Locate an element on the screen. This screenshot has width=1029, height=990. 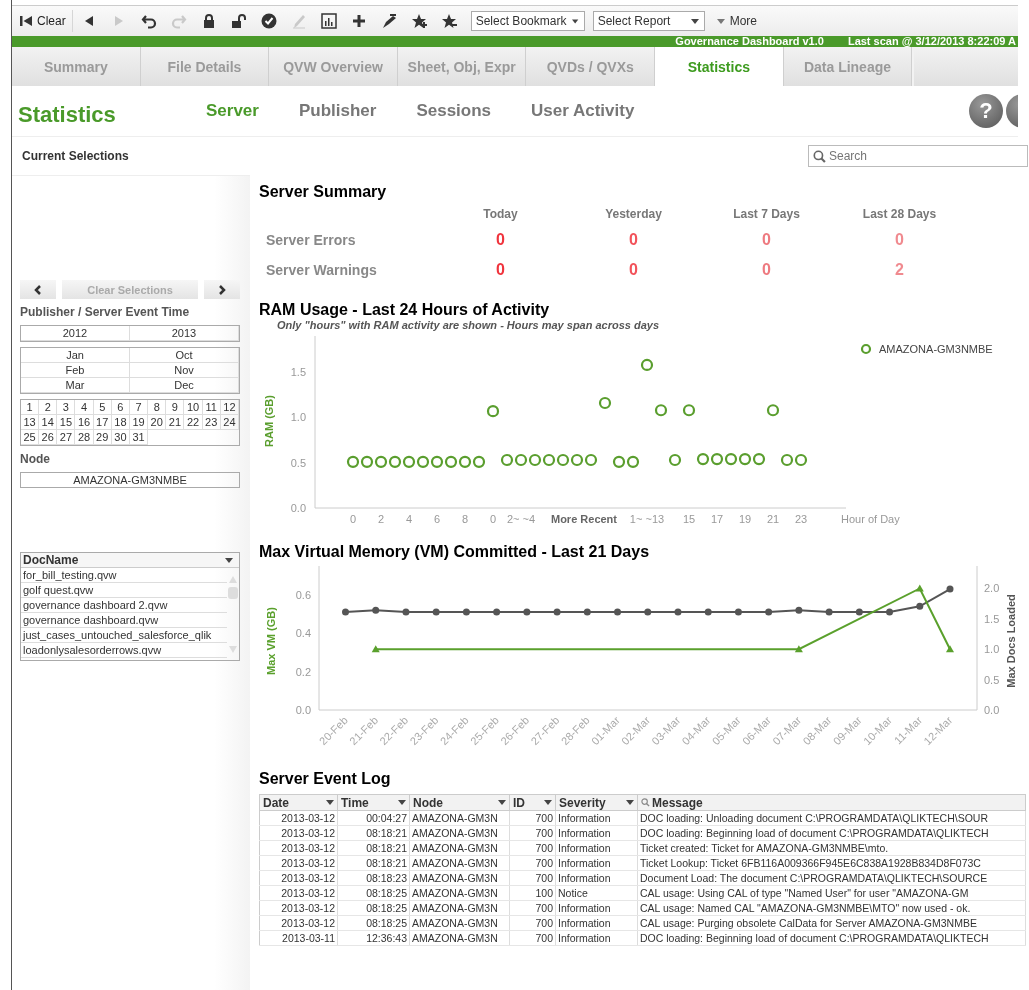
list-item: governance dashboard 2.qvw is located at coordinates (124, 605).